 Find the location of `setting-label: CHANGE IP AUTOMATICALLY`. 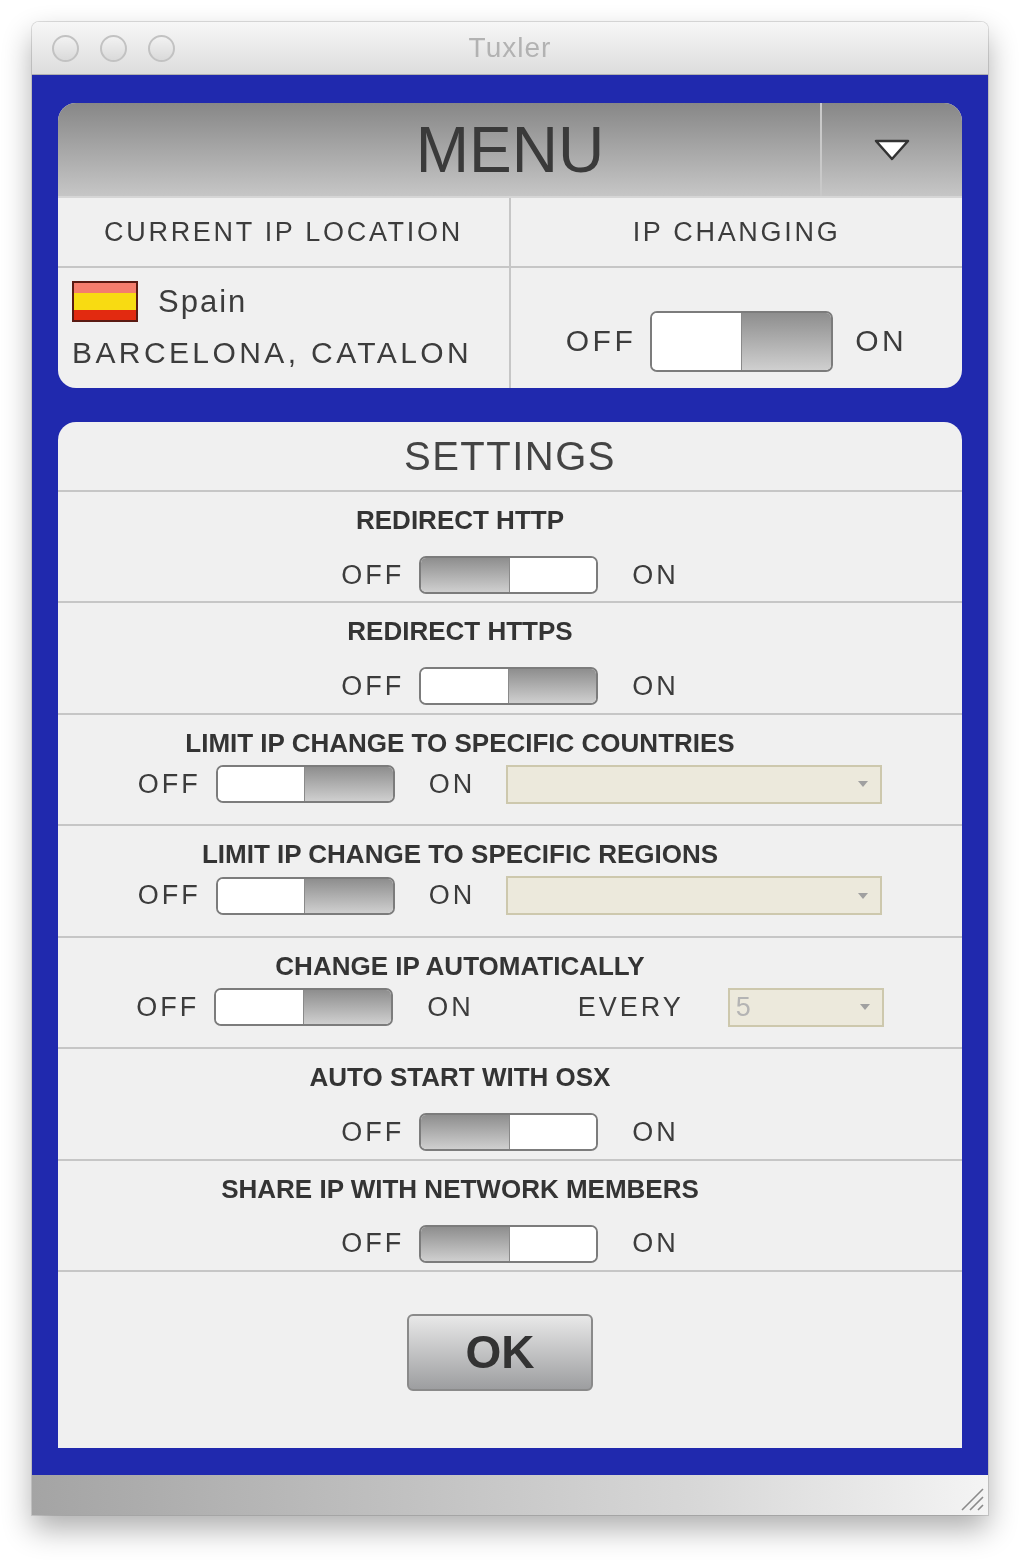

setting-label: CHANGE IP AUTOMATICALLY is located at coordinates (460, 965).